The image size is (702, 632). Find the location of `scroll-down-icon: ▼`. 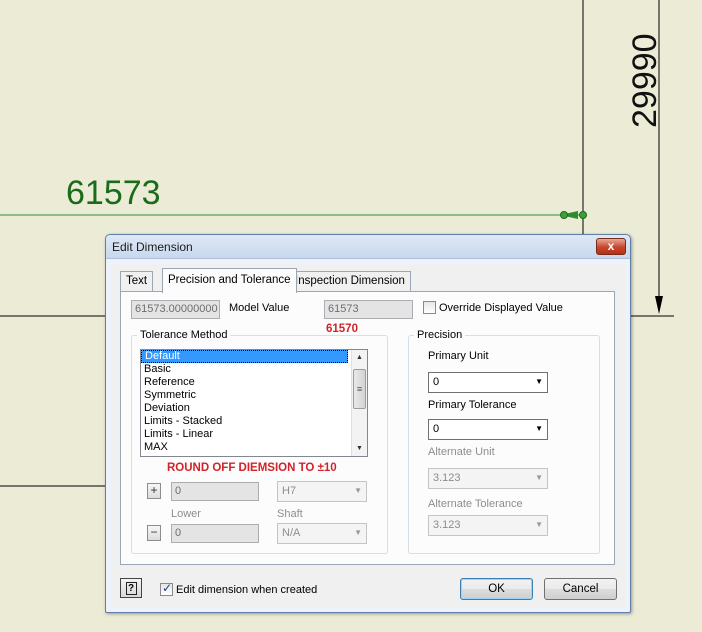

scroll-down-icon: ▼ is located at coordinates (359, 448).